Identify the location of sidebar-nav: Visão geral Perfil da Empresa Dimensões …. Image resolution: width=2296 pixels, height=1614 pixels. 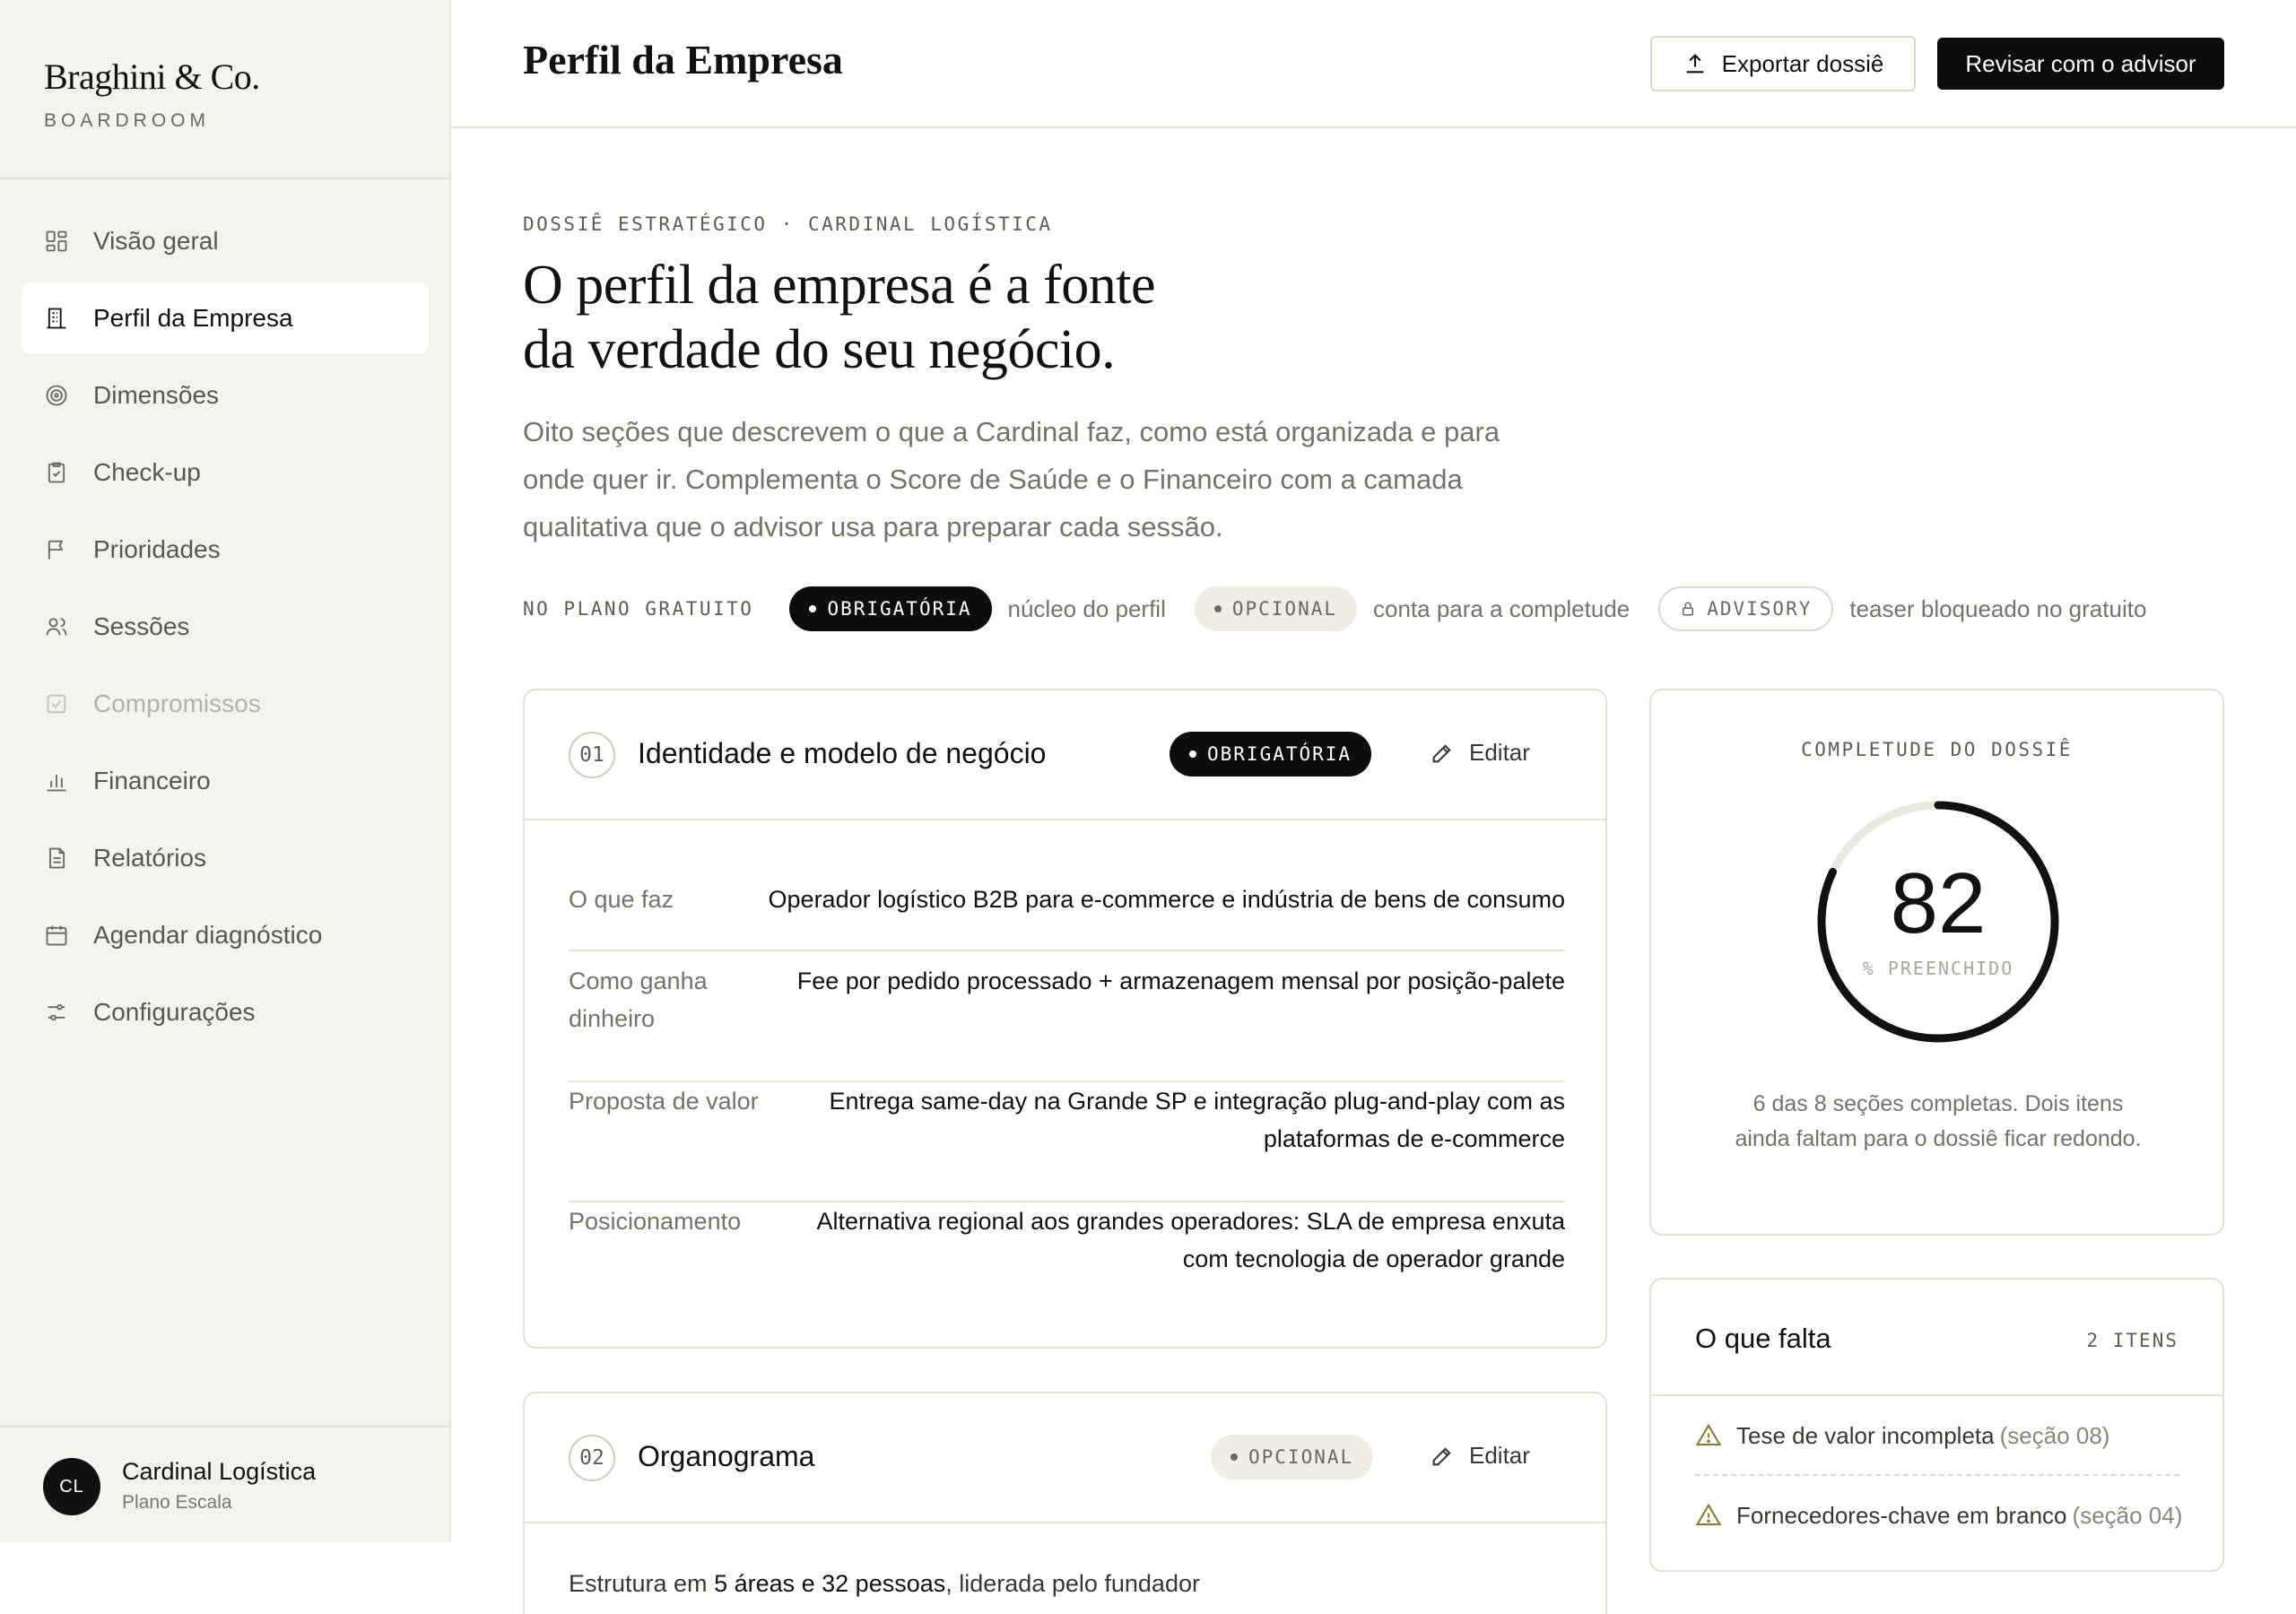
(225, 629).